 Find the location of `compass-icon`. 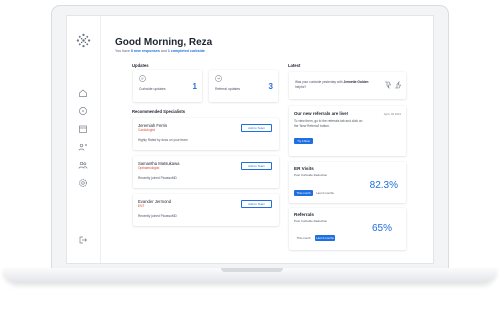

compass-icon is located at coordinates (83, 111).